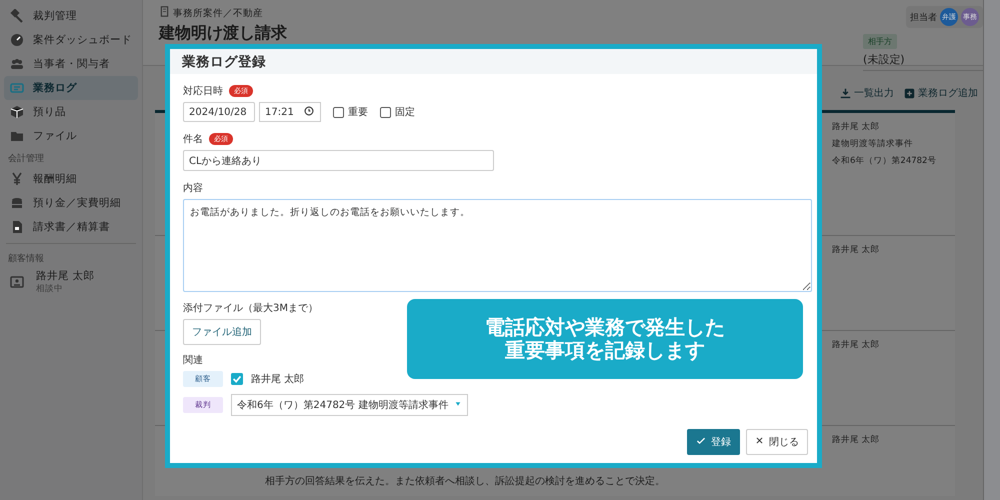  What do you see at coordinates (845, 93) in the screenshot?
I see `download-icon` at bounding box center [845, 93].